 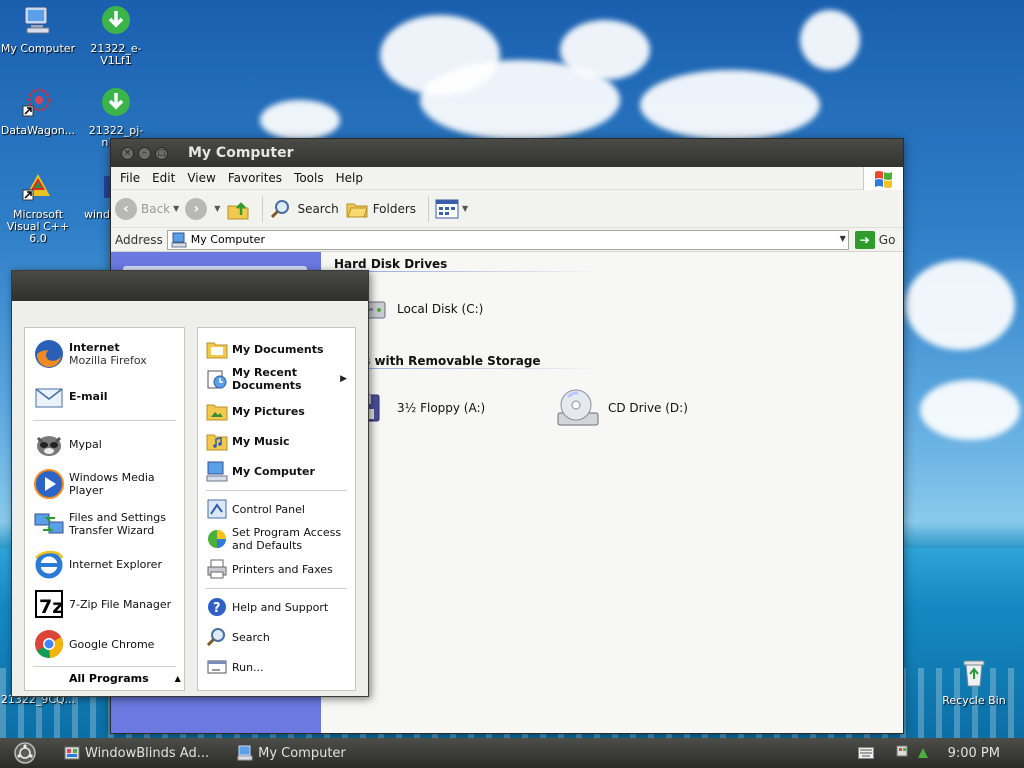 What do you see at coordinates (507, 178) in the screenshot?
I see `menu-bar: File Edit View Favorites Tools Help` at bounding box center [507, 178].